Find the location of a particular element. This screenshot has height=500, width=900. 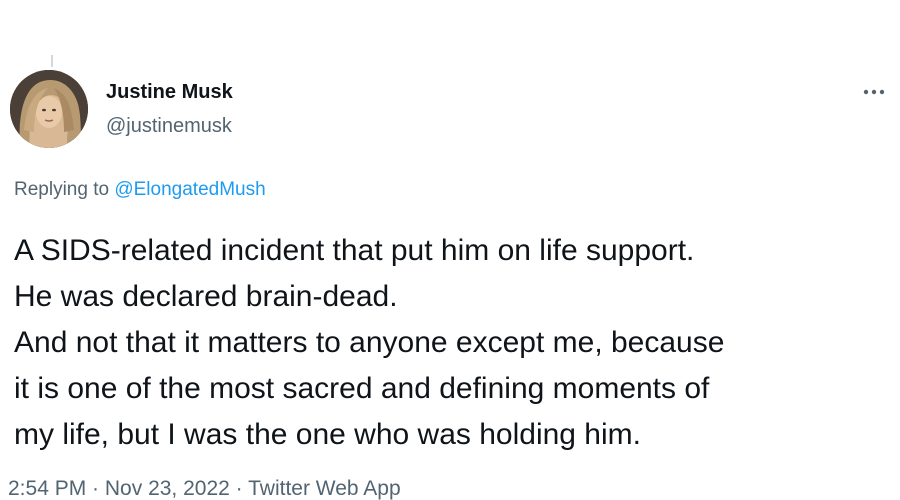

tweet-metadata: 2:54 PM · Nov 23, 2022 · Twitter Web App is located at coordinates (204, 488).